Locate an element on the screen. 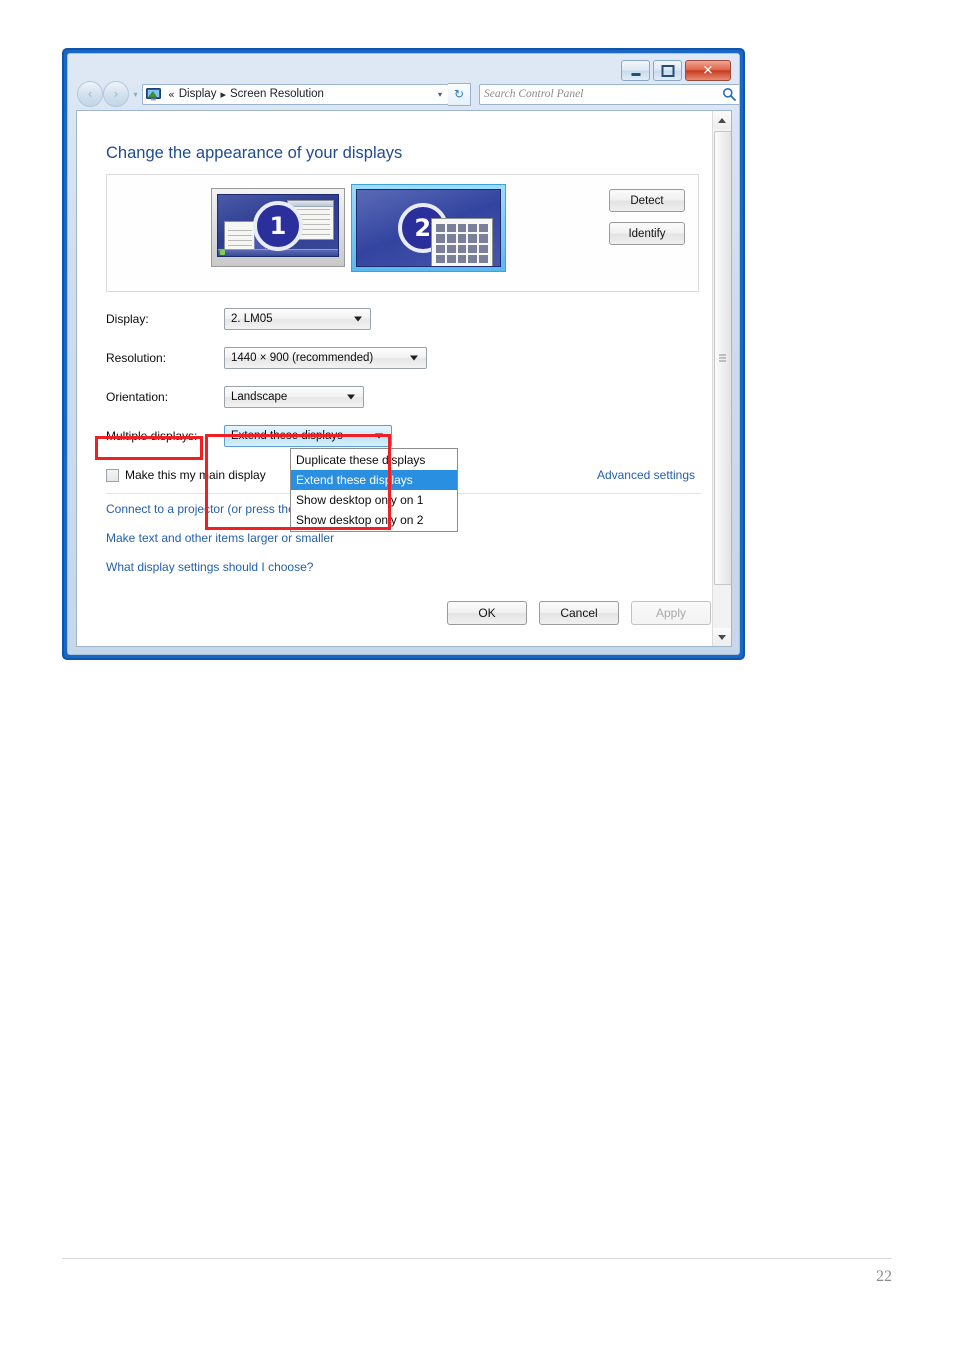 This screenshot has height=1350, width=954. close-icon: ✕ is located at coordinates (708, 70).